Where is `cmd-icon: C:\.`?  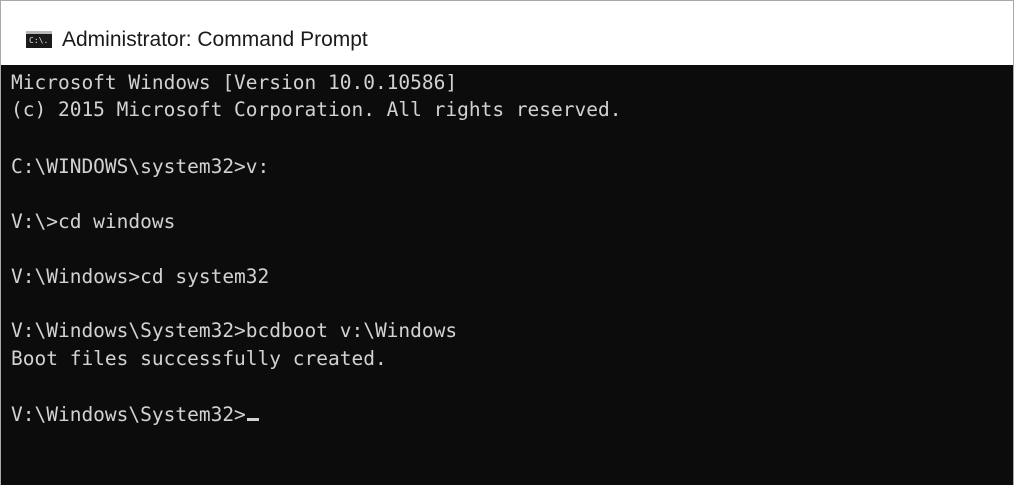
cmd-icon: C:\. is located at coordinates (39, 39).